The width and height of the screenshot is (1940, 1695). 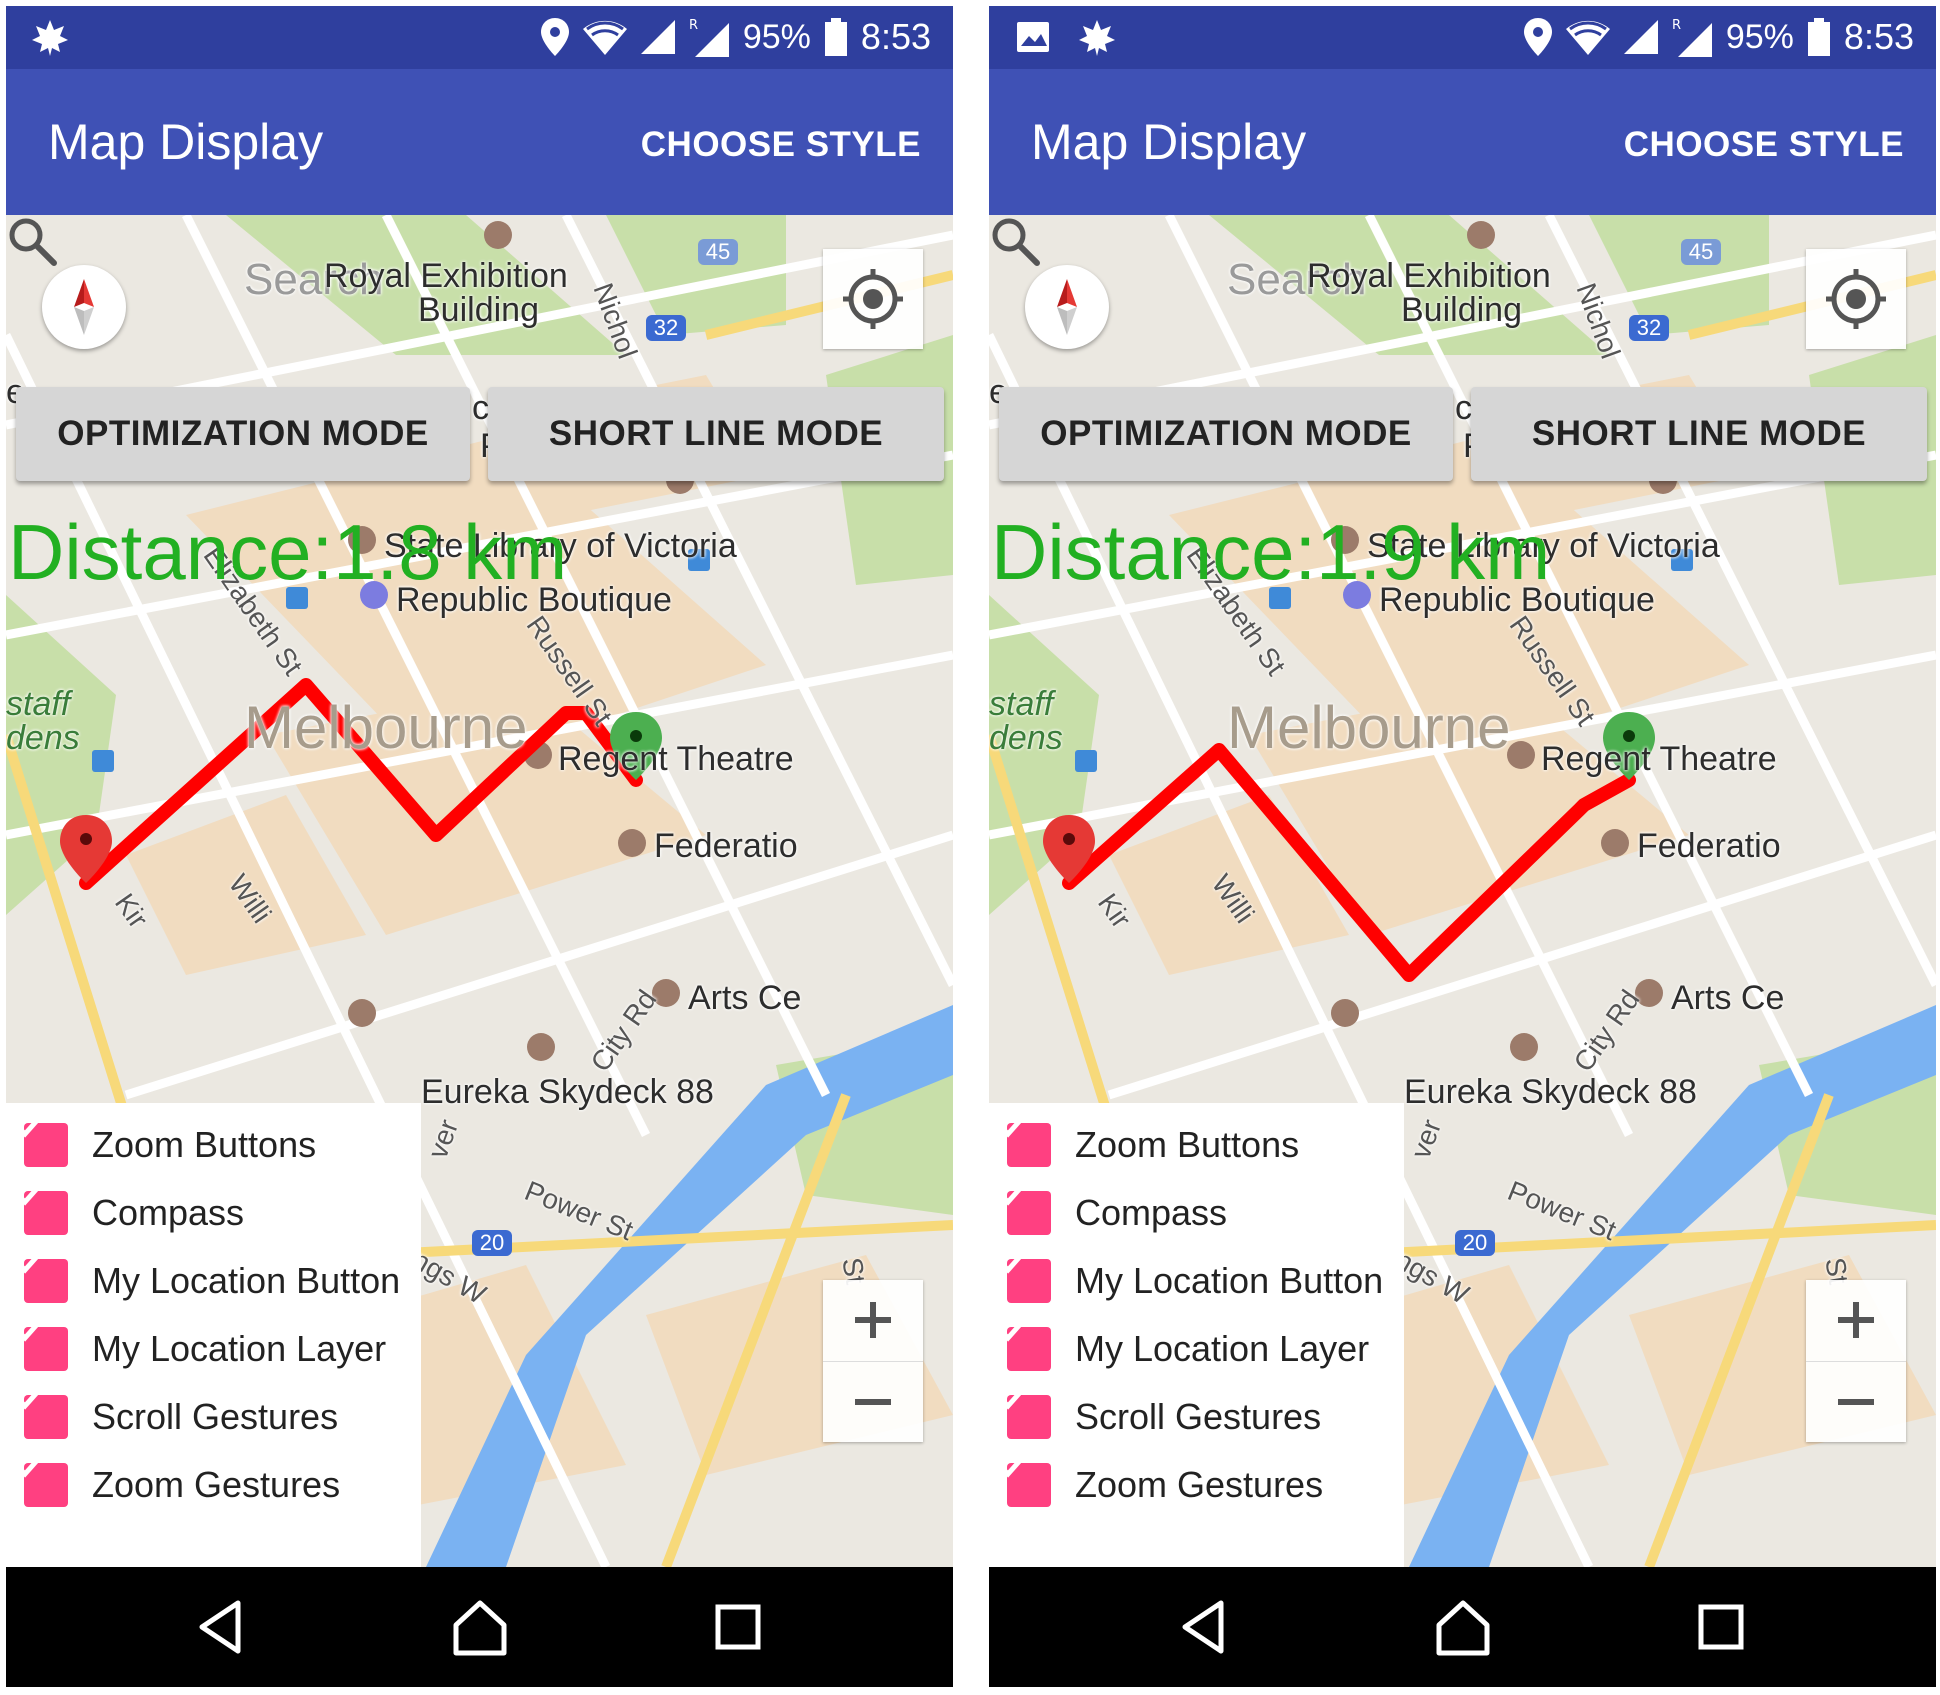 I want to click on minus-icon, so click(x=873, y=1402).